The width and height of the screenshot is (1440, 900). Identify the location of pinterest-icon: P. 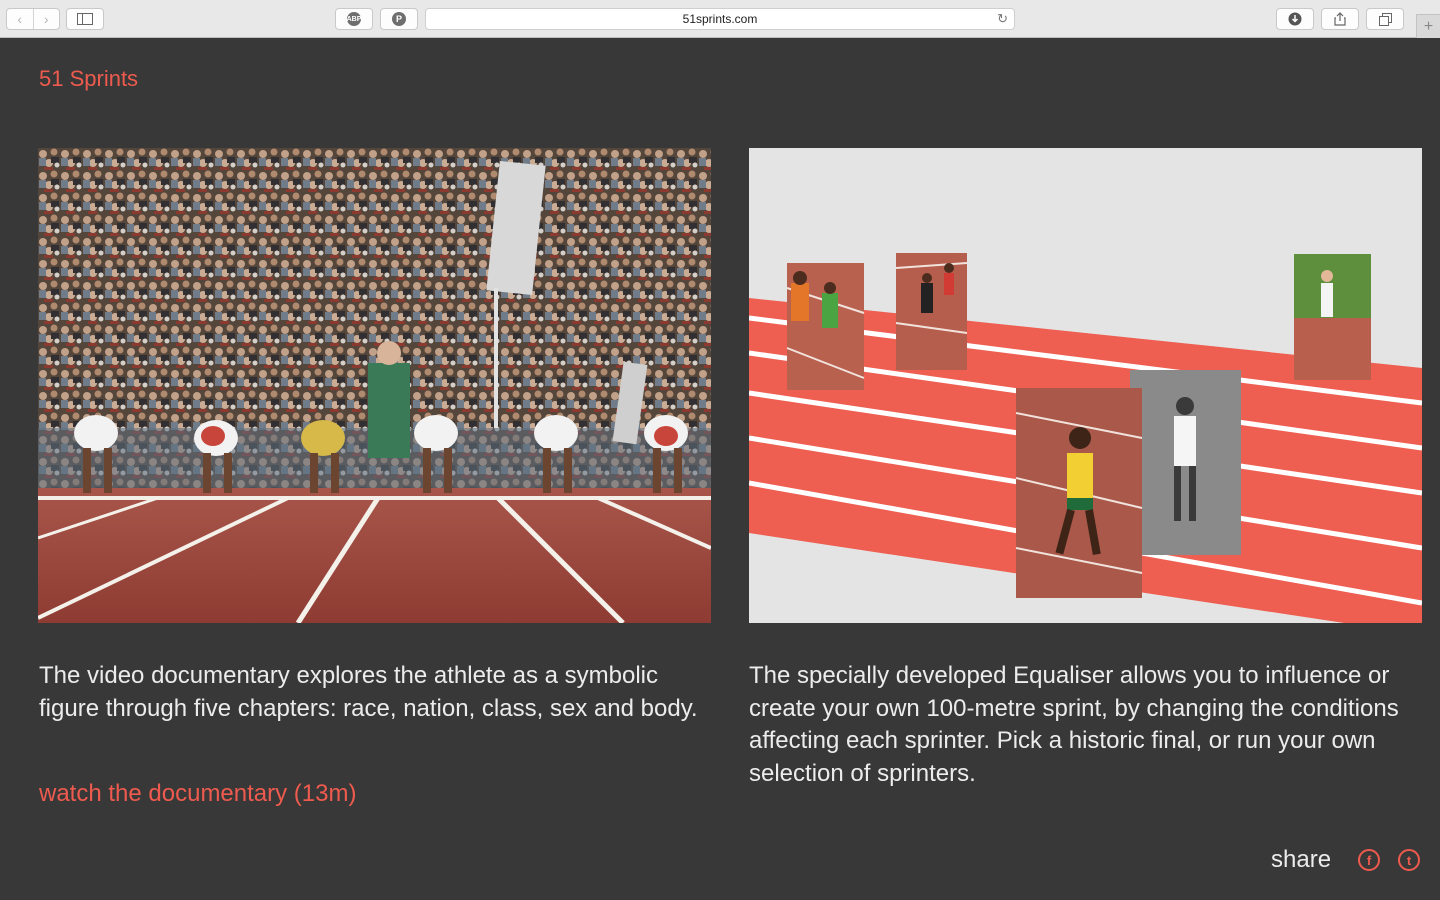
(399, 19).